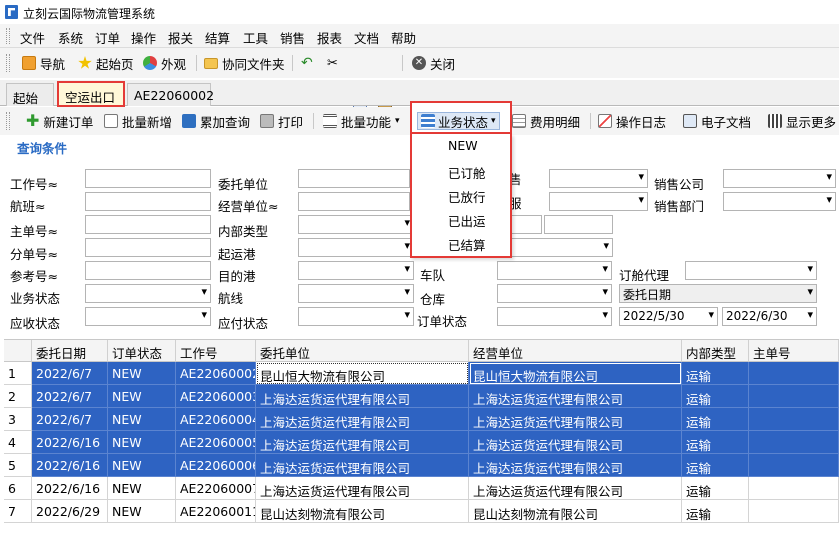 The height and width of the screenshot is (537, 839). Describe the element at coordinates (546, 121) in the screenshot. I see `fee-detail-button: 费用明细` at that location.